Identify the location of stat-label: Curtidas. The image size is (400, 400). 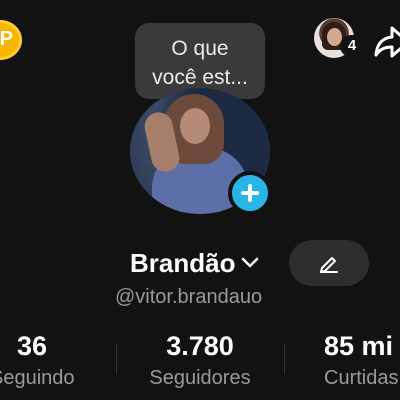
(361, 378).